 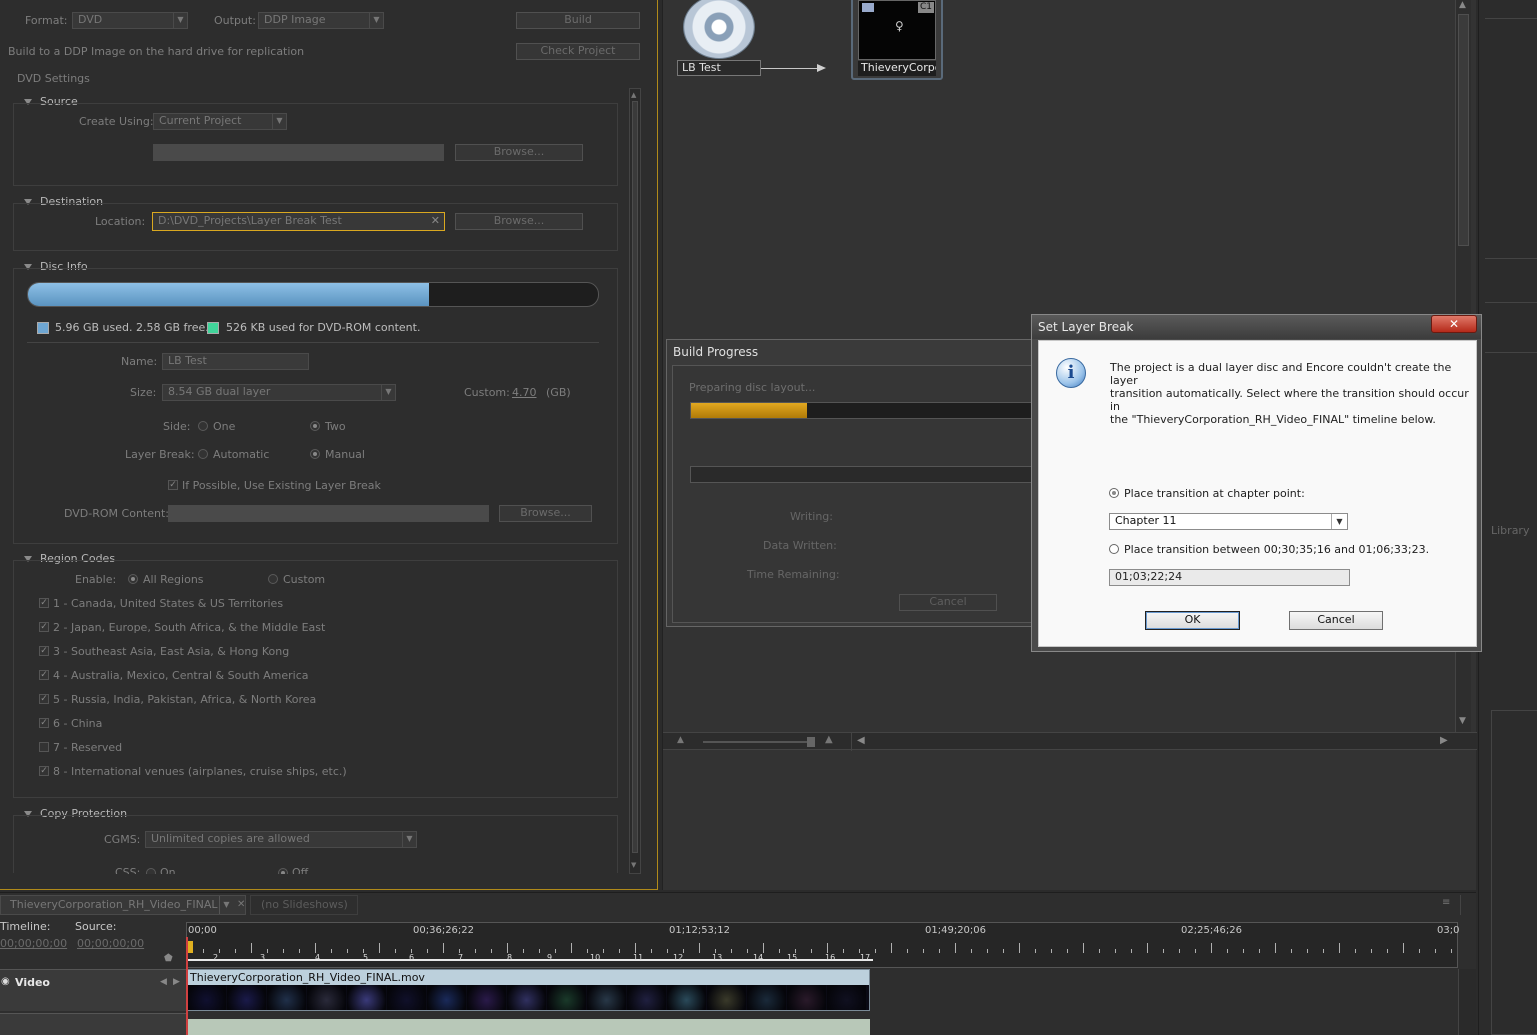 What do you see at coordinates (226, 905) in the screenshot?
I see `chevron-down-icon: ▼` at bounding box center [226, 905].